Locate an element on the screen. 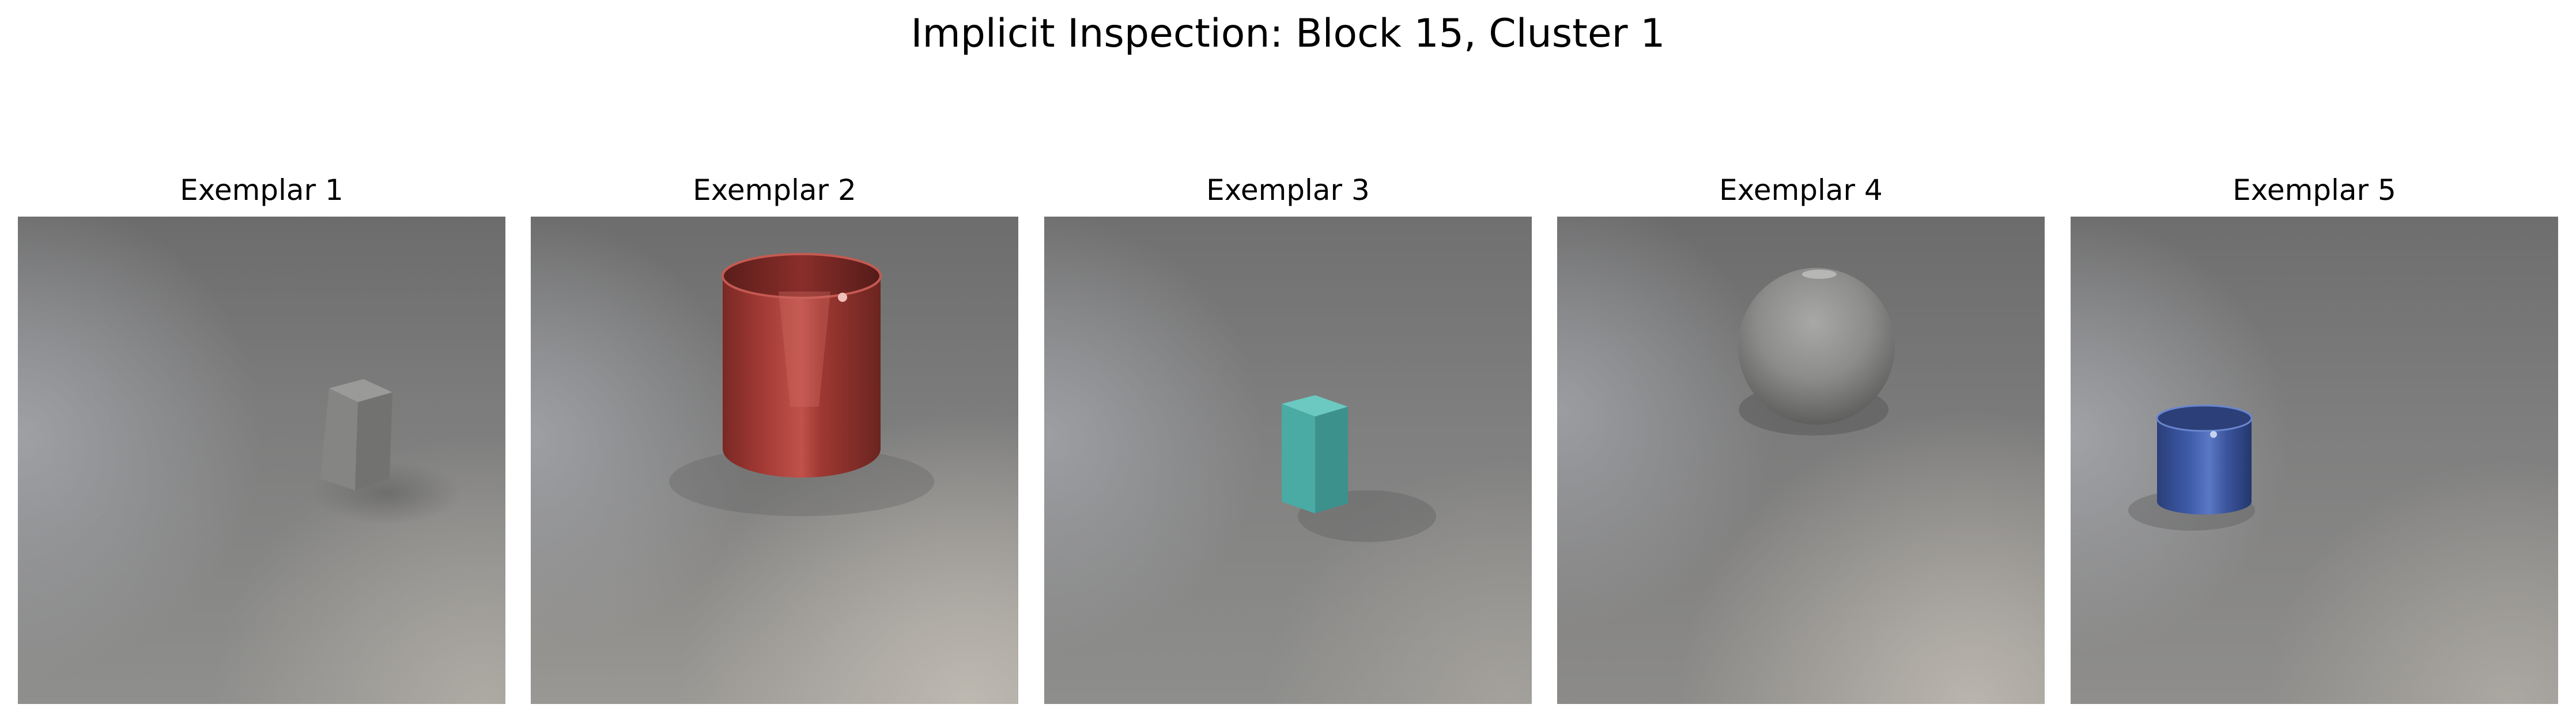  red-metal-cylinder-icon is located at coordinates (774, 460).